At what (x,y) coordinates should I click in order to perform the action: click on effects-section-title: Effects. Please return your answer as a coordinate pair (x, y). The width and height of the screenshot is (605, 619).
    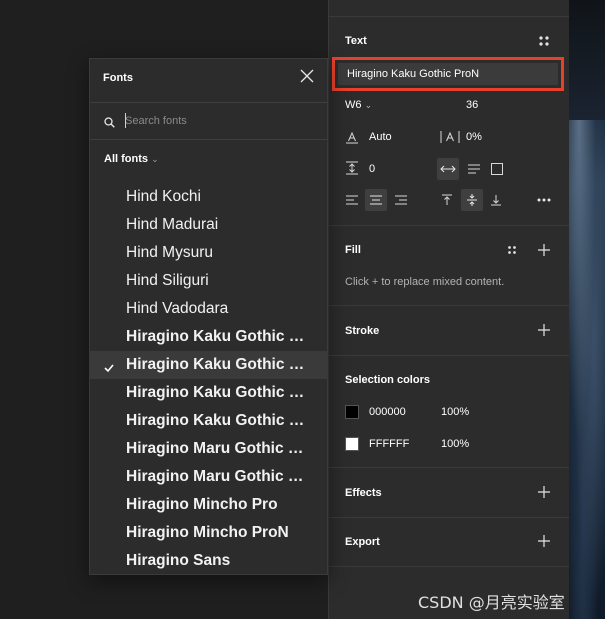
    Looking at the image, I should click on (363, 493).